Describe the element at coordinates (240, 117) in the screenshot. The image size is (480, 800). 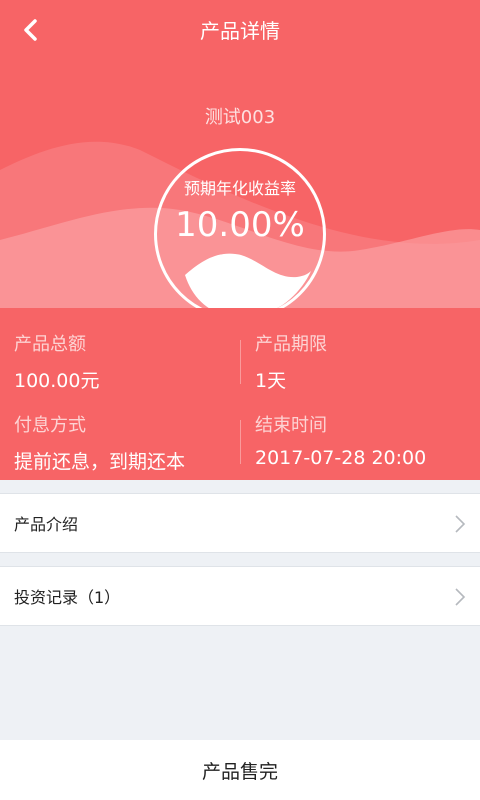
I see `product-name: 测试003` at that location.